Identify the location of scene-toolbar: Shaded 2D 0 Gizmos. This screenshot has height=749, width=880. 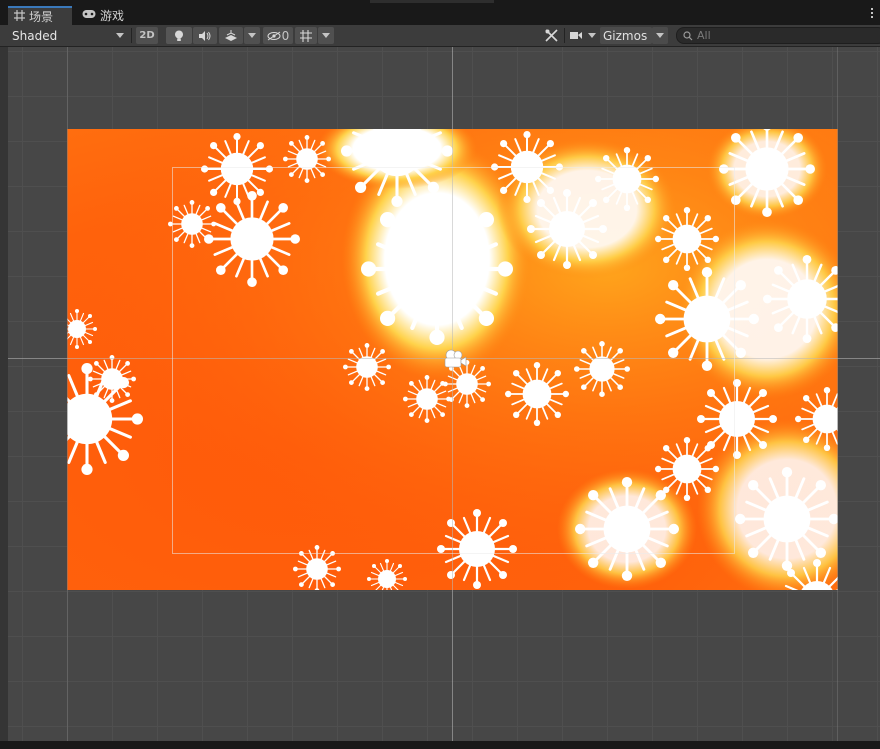
(440, 36).